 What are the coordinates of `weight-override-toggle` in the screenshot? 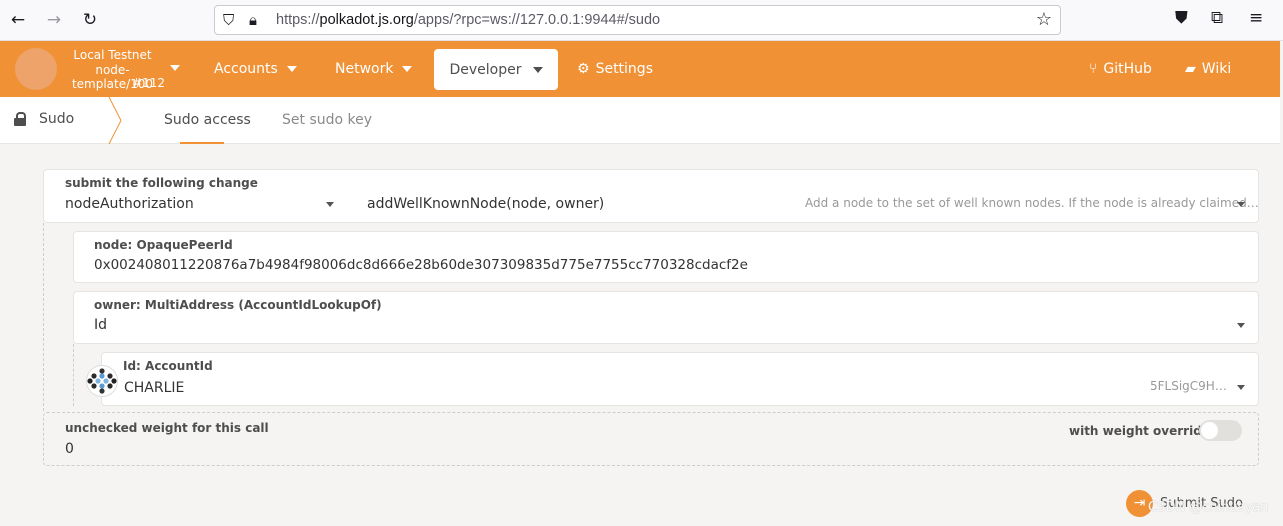 It's located at (1220, 430).